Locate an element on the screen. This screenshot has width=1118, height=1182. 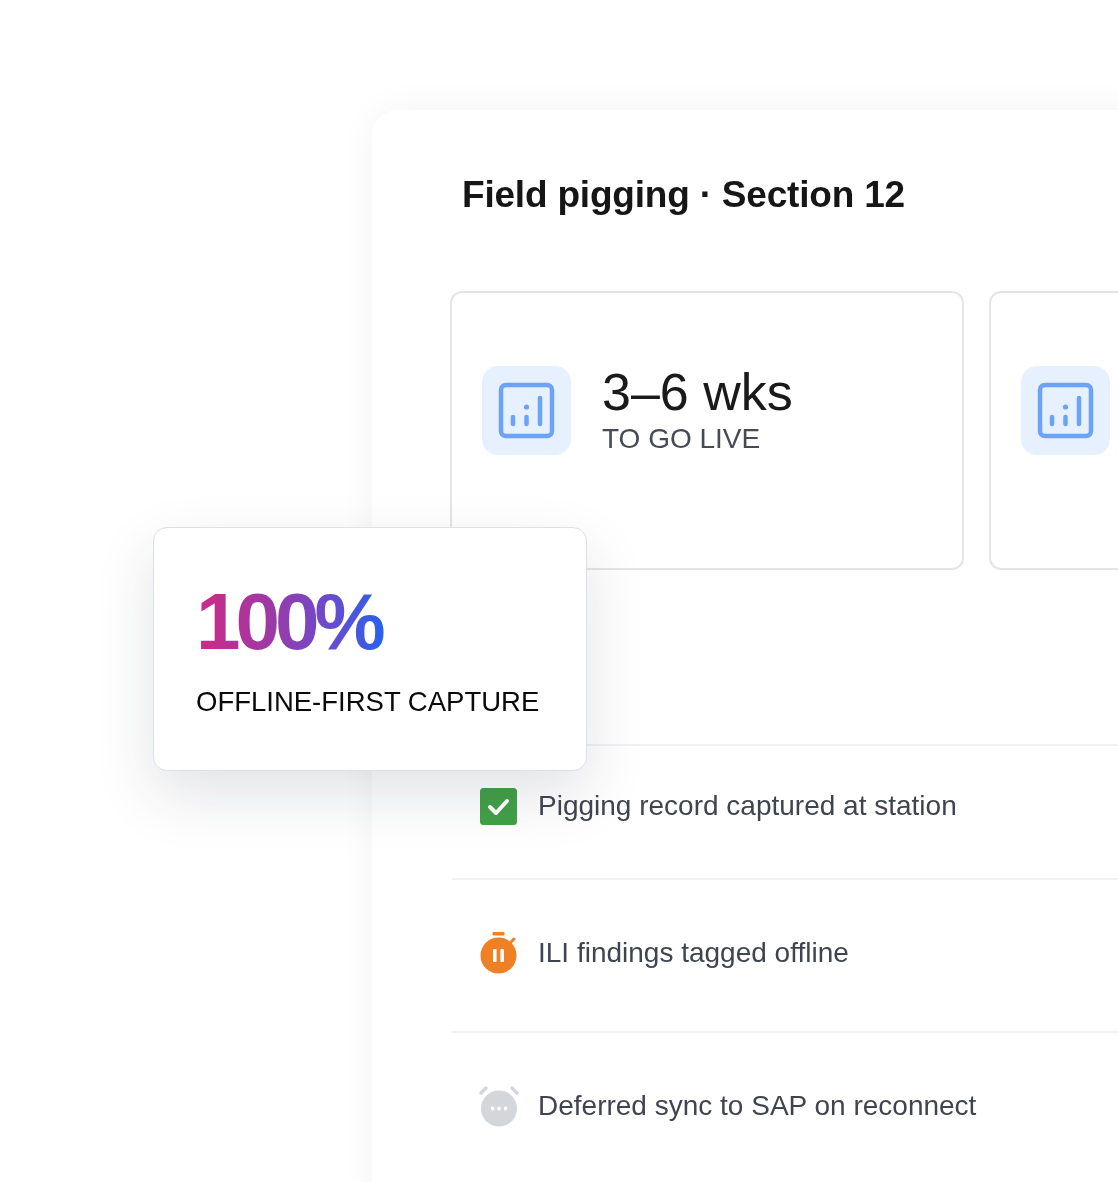
checklist-item-text: ILI findings tagged offline is located at coordinates (693, 952).